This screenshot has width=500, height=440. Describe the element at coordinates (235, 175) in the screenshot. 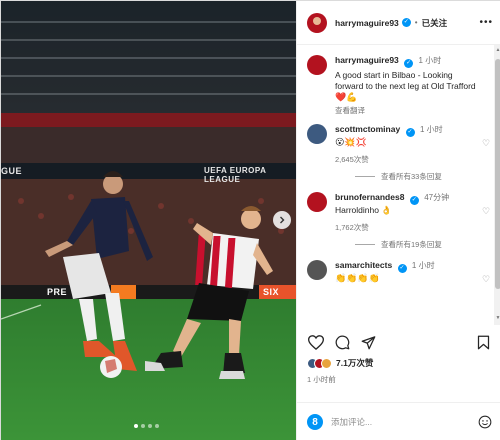

I see `led-banner-right: UEFA EUROPA LEAGUE` at that location.